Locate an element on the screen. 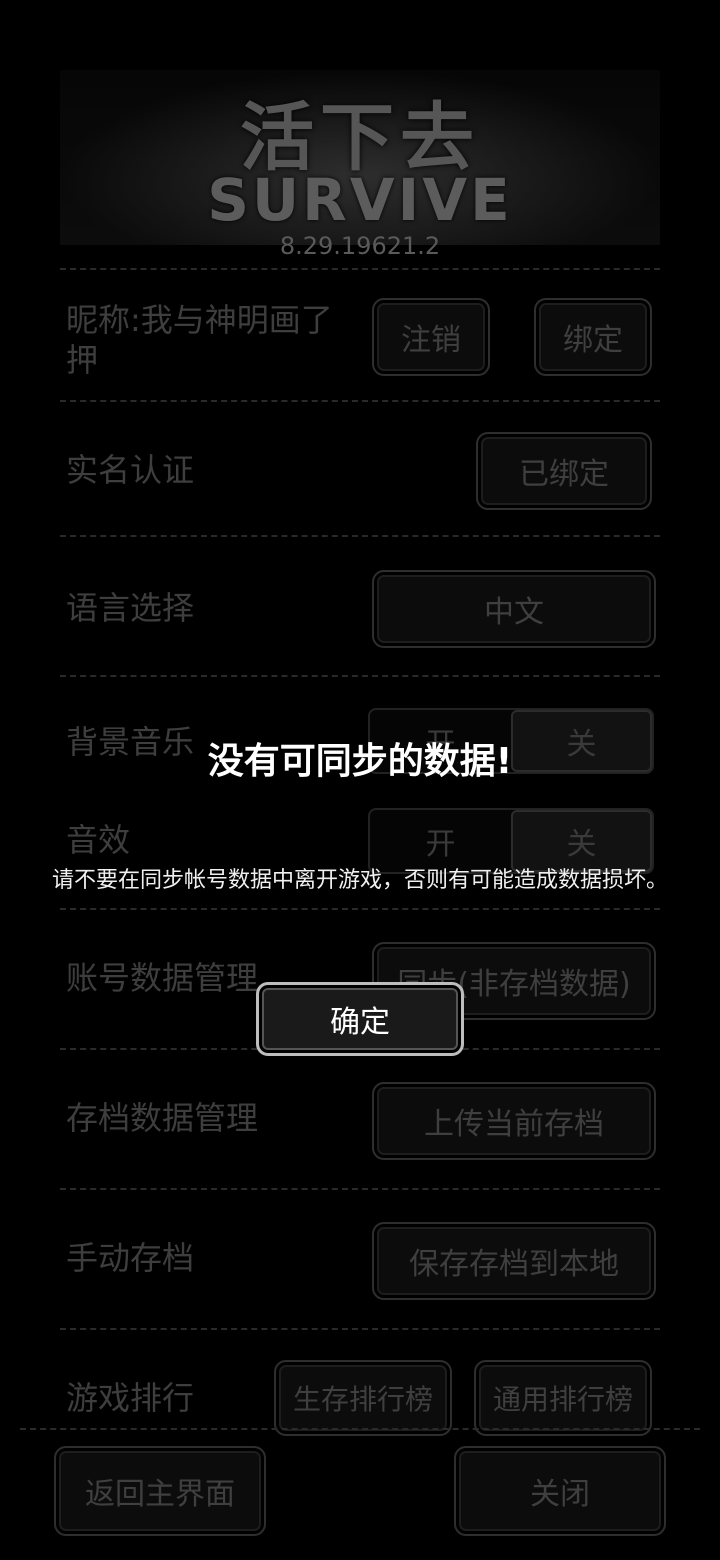 The height and width of the screenshot is (1560, 720). nickname-label: 昵称:我与神明画了押 is located at coordinates (199, 340).